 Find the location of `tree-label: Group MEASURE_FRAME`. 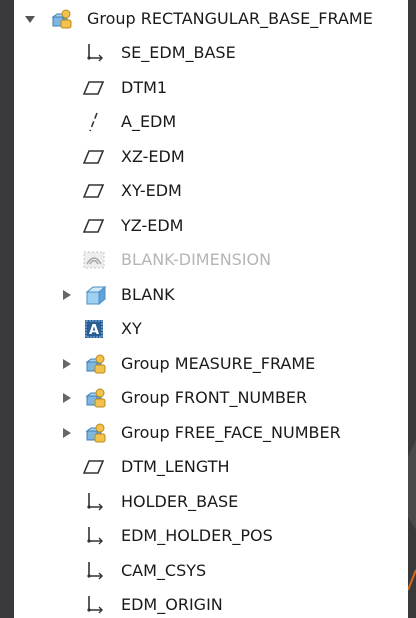

tree-label: Group MEASURE_FRAME is located at coordinates (218, 363).